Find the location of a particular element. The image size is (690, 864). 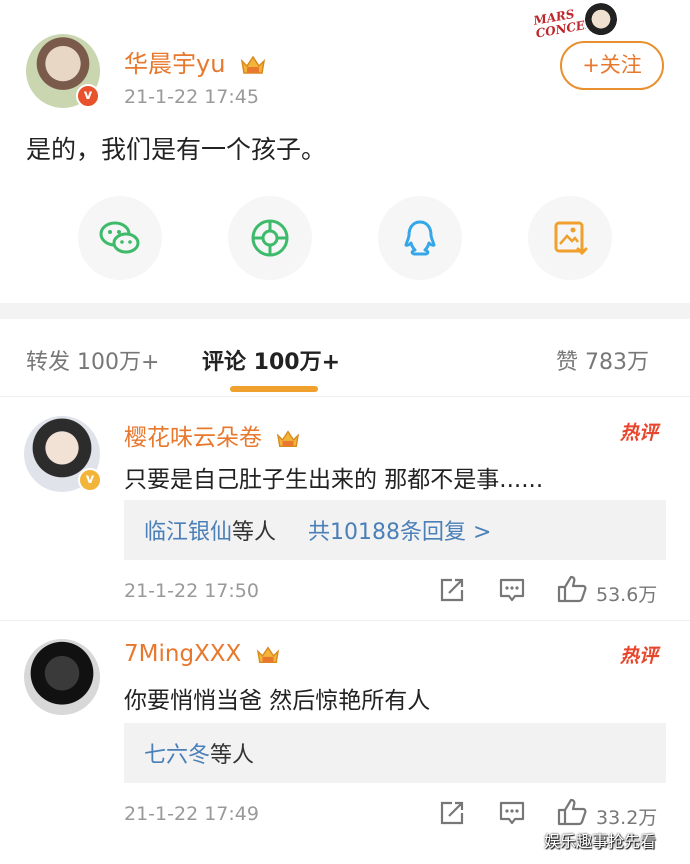

comment-time: 21-1-22 17:50 is located at coordinates (191, 591).